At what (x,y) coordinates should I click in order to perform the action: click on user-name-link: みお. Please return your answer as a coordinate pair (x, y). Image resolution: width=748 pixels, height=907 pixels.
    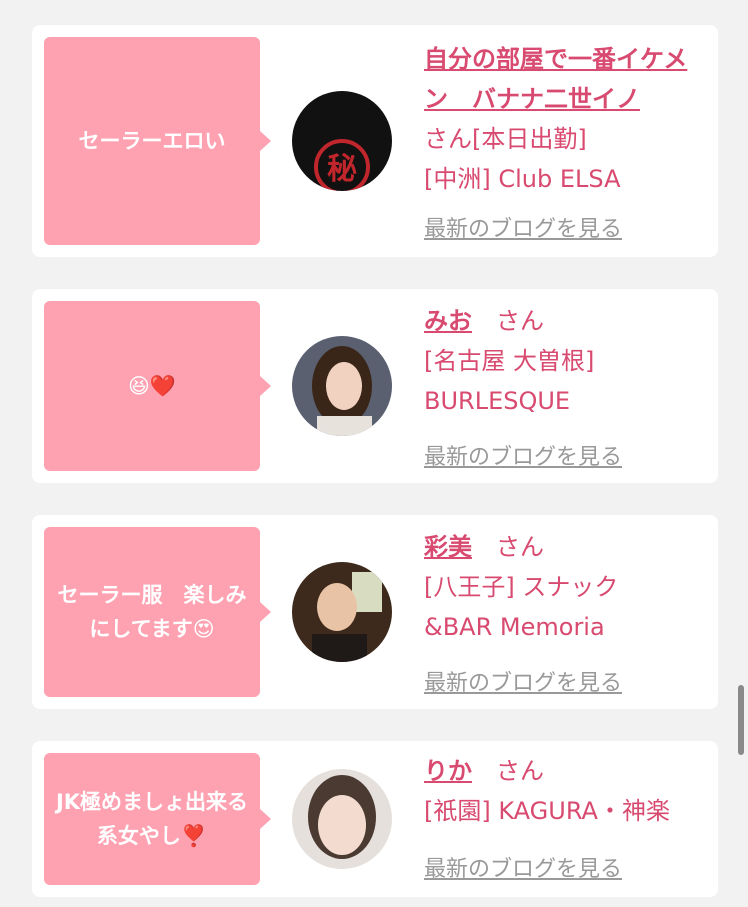
    Looking at the image, I should click on (448, 321).